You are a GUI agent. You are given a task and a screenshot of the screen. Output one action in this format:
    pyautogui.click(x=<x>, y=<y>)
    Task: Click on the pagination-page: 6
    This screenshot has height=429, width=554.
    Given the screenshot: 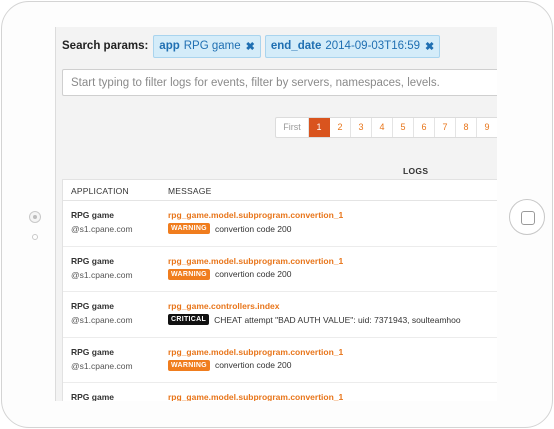 What is the action you would take?
    pyautogui.click(x=424, y=127)
    